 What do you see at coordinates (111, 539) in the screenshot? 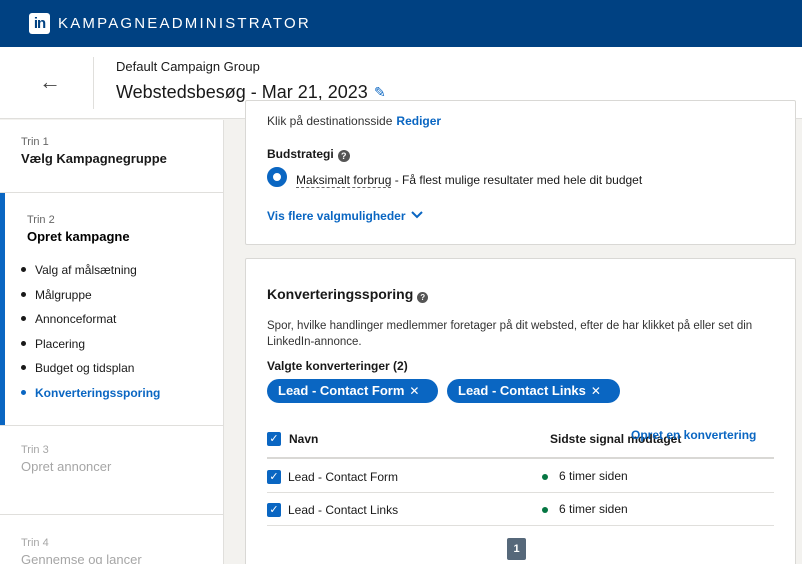
I see `step-4: Trin 4 Gennemse og lancer` at bounding box center [111, 539].